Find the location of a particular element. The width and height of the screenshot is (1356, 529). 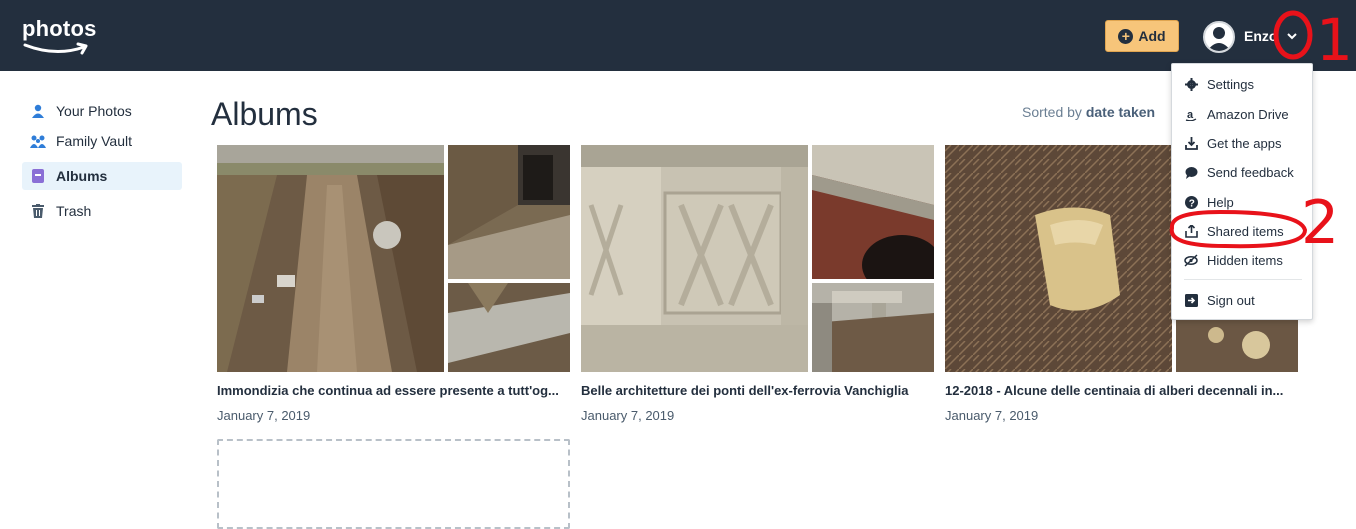

menu-item-label: Amazon Drive is located at coordinates (1248, 114).